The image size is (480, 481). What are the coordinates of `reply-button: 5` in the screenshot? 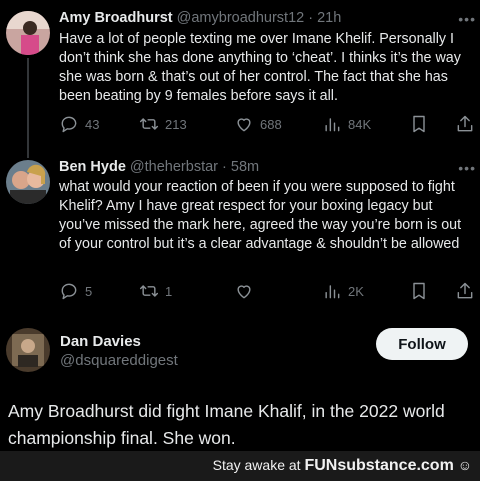 It's located at (75, 291).